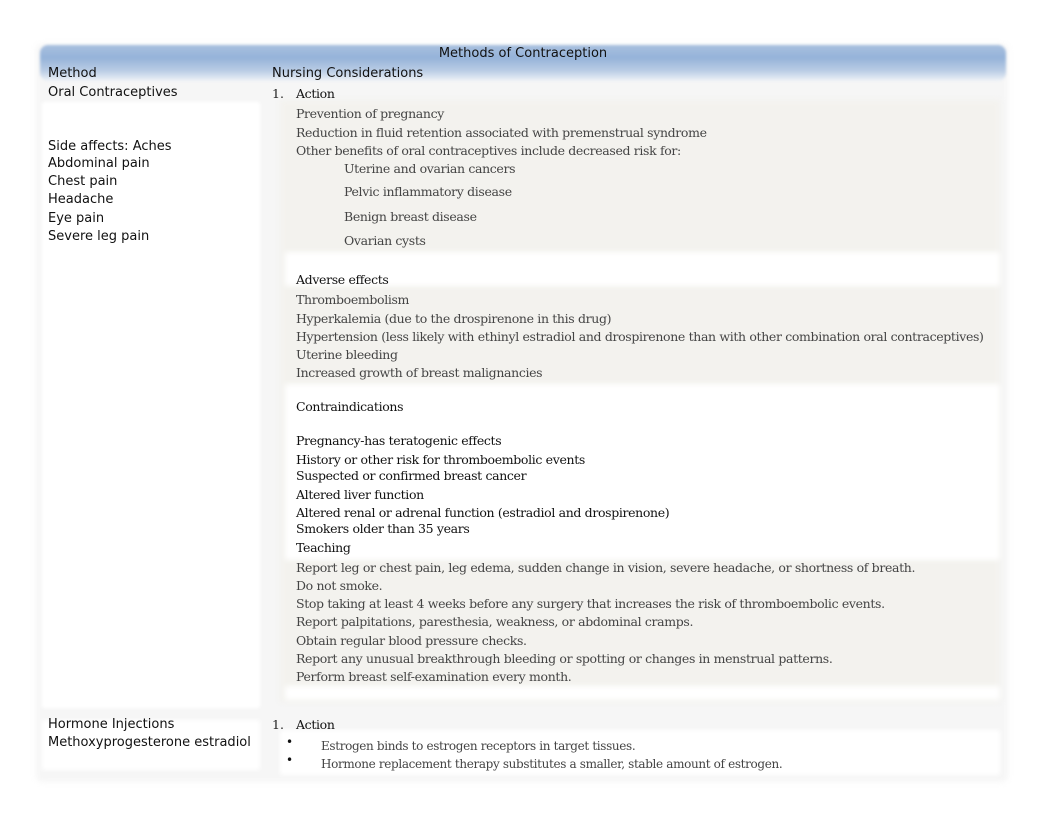  Describe the element at coordinates (110, 146) in the screenshot. I see `side-effect-item: Side affects: Aches` at that location.